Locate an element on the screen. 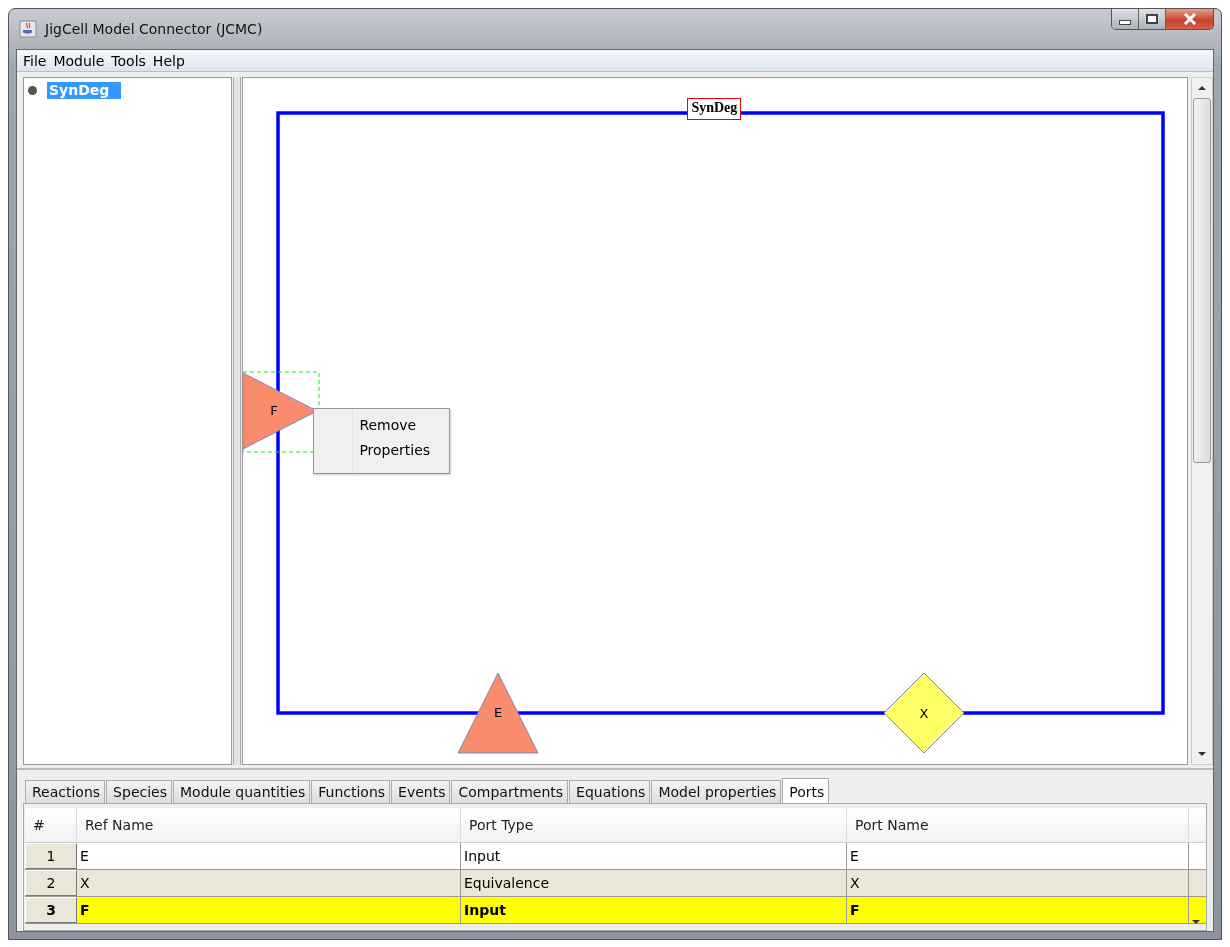 This screenshot has height=947, width=1230. close-button is located at coordinates (1189, 19).